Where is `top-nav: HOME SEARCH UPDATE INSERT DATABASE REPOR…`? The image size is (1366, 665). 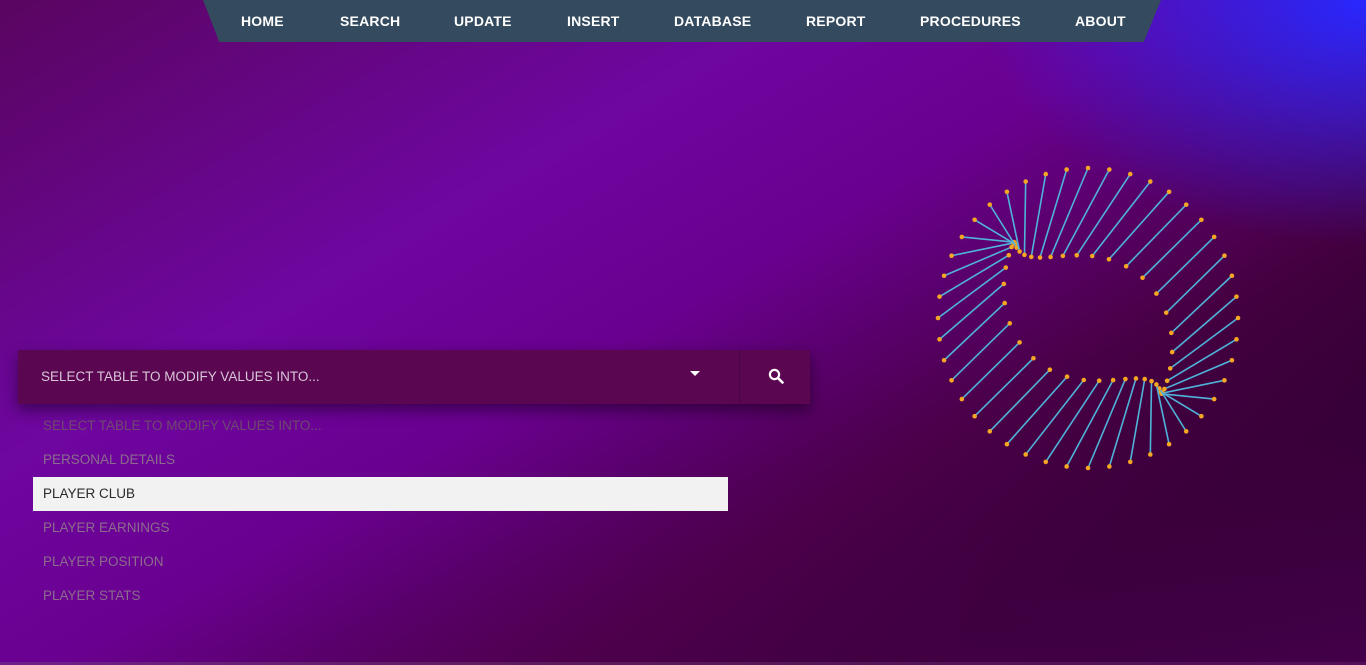
top-nav: HOME SEARCH UPDATE INSERT DATABASE REPOR… is located at coordinates (682, 21).